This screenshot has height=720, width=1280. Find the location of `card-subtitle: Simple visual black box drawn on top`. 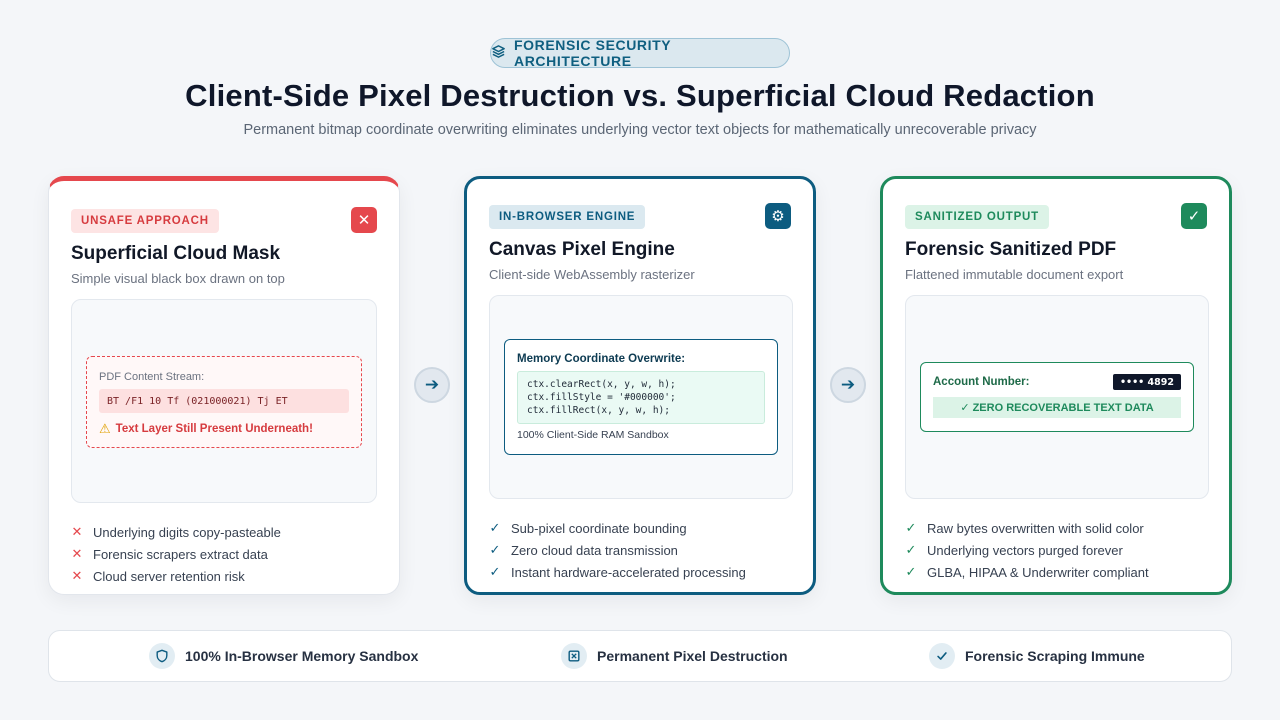

card-subtitle: Simple visual black box drawn on top is located at coordinates (178, 278).